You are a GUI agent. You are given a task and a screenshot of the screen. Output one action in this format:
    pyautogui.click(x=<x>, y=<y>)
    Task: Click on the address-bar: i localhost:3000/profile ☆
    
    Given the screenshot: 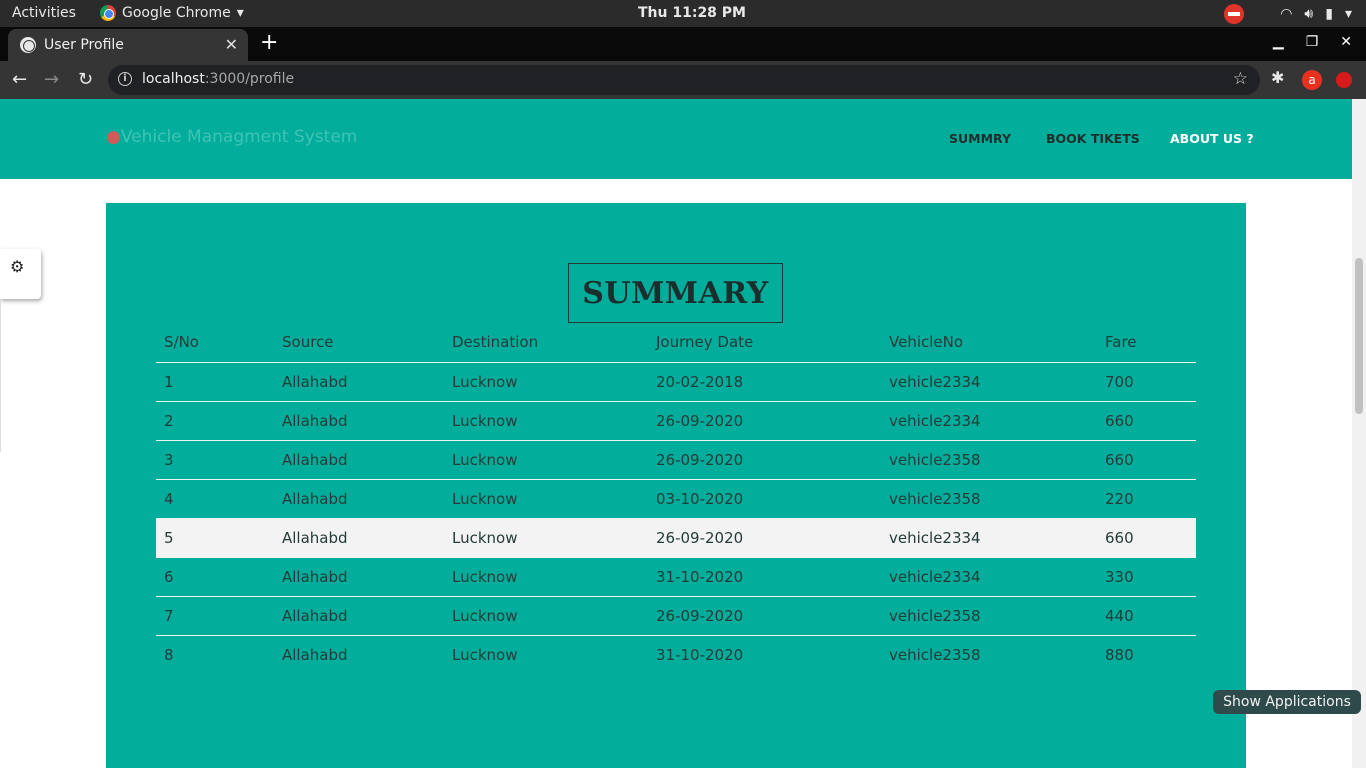 What is the action you would take?
    pyautogui.click(x=684, y=80)
    